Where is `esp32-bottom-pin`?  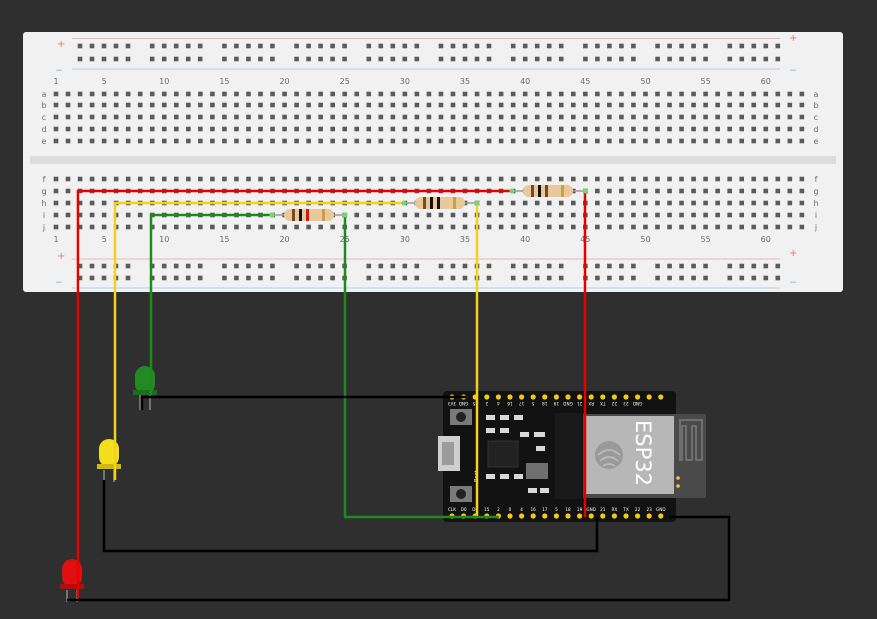
esp32-bottom-pin is located at coordinates (638, 516).